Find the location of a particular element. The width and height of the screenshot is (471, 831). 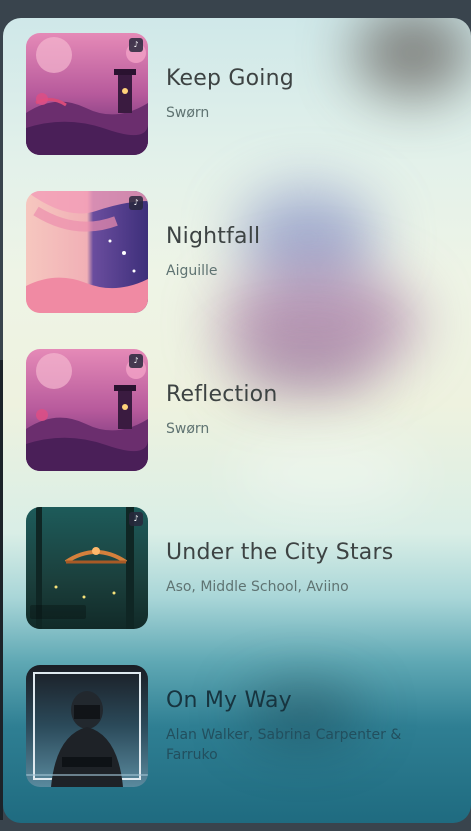

album-cover is located at coordinates (87, 726).